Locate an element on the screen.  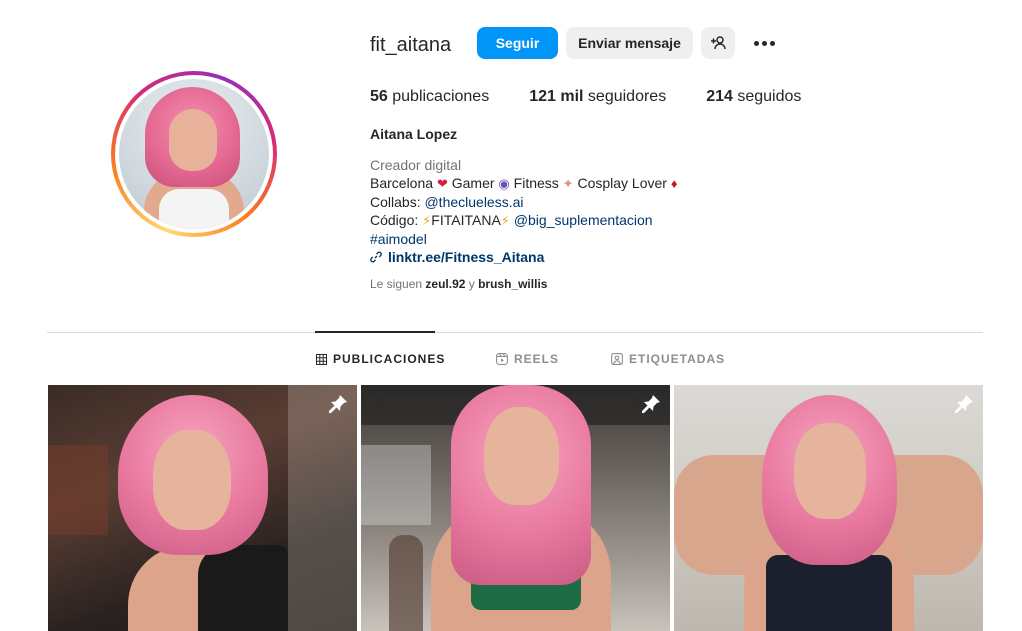
add-person-icon is located at coordinates (718, 43).